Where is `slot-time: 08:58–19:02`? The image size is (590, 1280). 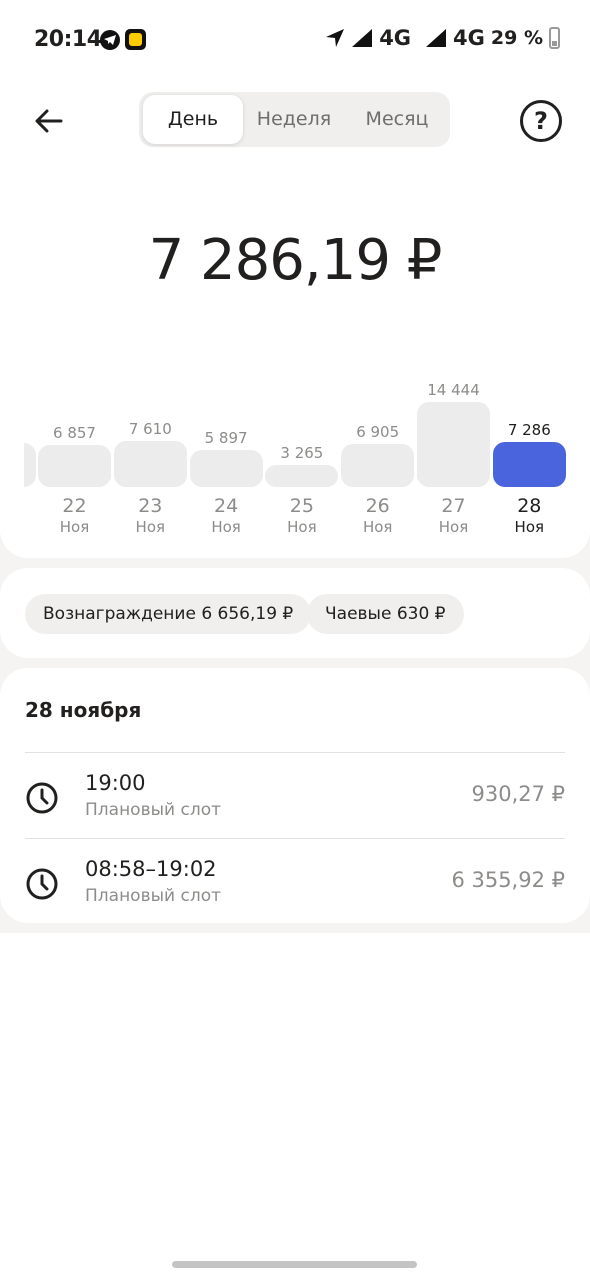 slot-time: 08:58–19:02 is located at coordinates (151, 869).